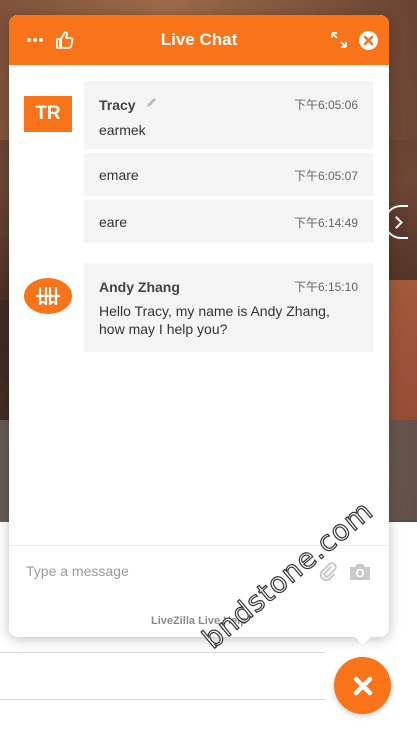  Describe the element at coordinates (325, 105) in the screenshot. I see `message-time: 下午6:05:06` at that location.